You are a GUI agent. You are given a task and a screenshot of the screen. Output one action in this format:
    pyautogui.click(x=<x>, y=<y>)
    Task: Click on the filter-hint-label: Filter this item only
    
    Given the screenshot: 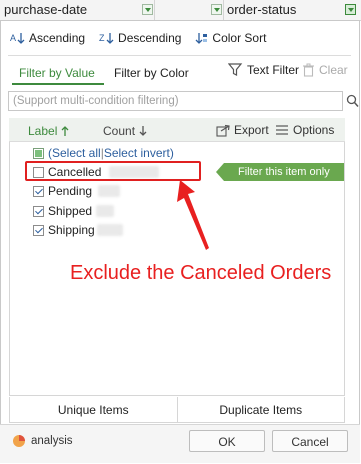 What is the action you would take?
    pyautogui.click(x=284, y=172)
    